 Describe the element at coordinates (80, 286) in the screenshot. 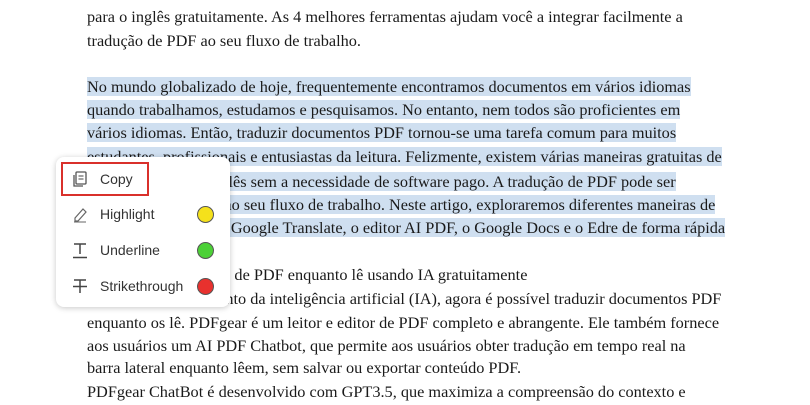

I see `strikethrough-icon` at that location.